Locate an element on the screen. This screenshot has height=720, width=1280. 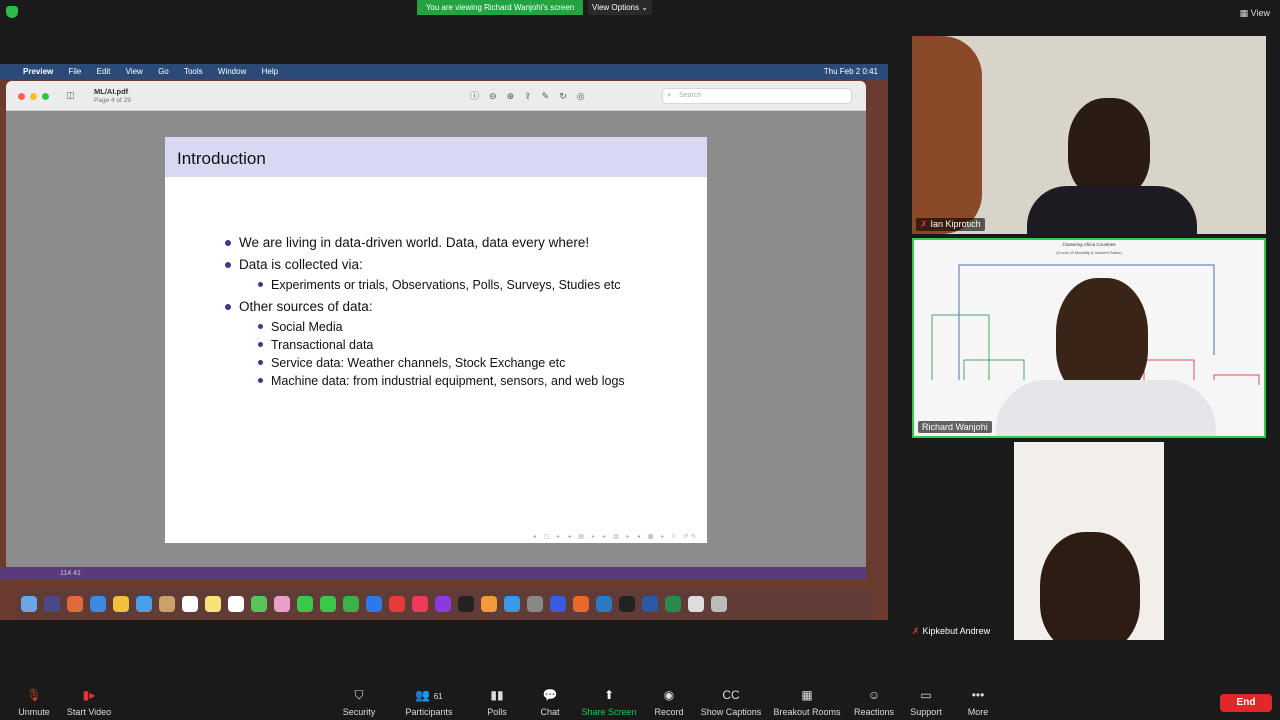
annotate-icon: ◎ is located at coordinates (586, 96).